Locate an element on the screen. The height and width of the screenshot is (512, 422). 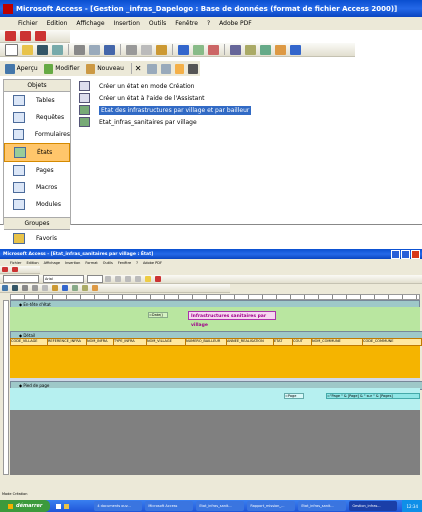
minimize-icon is located at coordinates (395, 254).